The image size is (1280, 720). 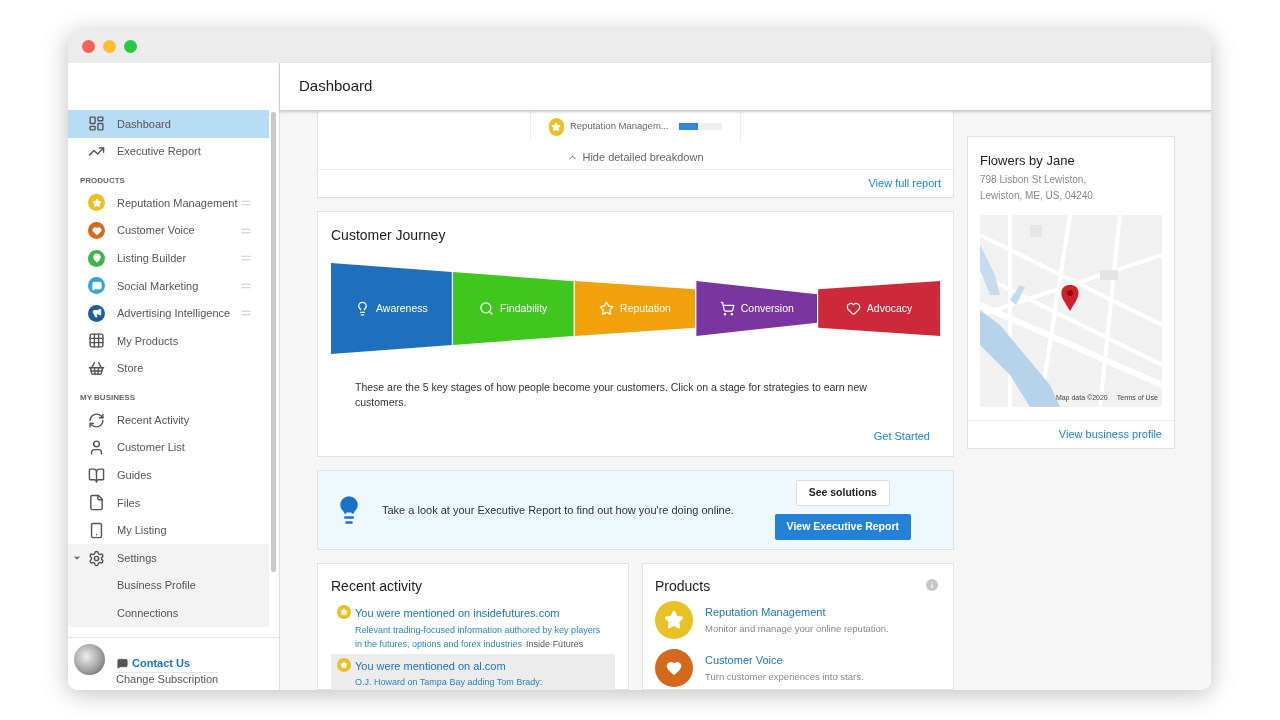 I want to click on chat-icon, so click(x=122, y=663).